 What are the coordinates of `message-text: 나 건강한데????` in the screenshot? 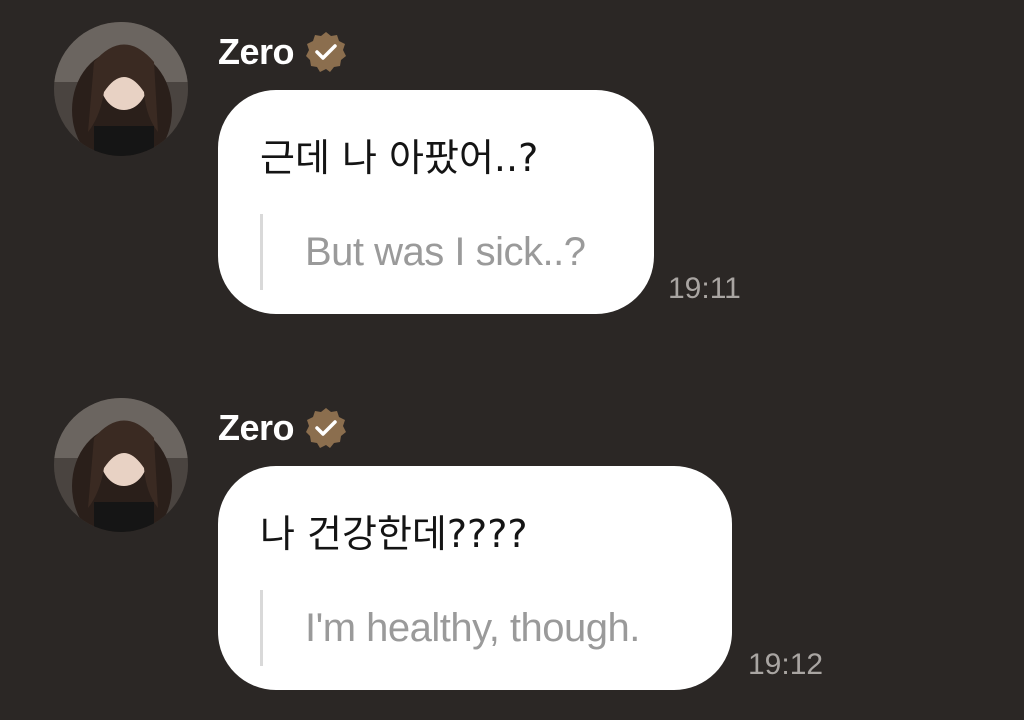 It's located at (394, 534).